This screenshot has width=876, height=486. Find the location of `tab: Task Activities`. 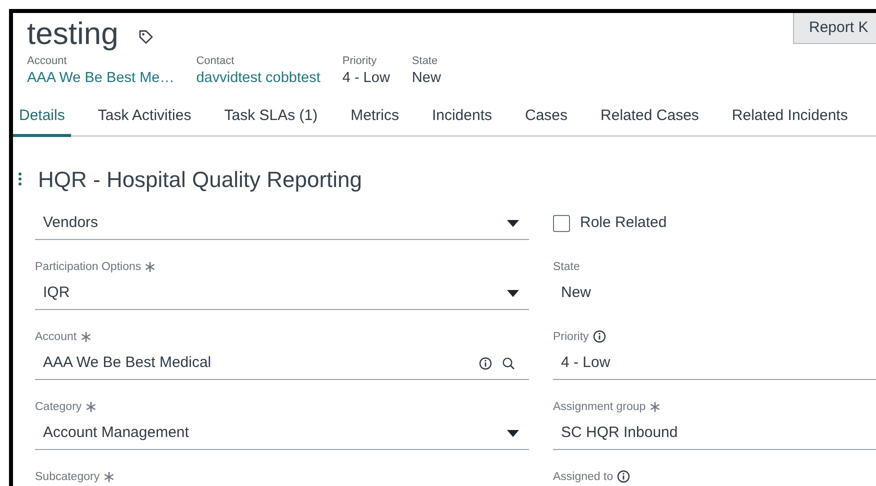

tab: Task Activities is located at coordinates (145, 118).